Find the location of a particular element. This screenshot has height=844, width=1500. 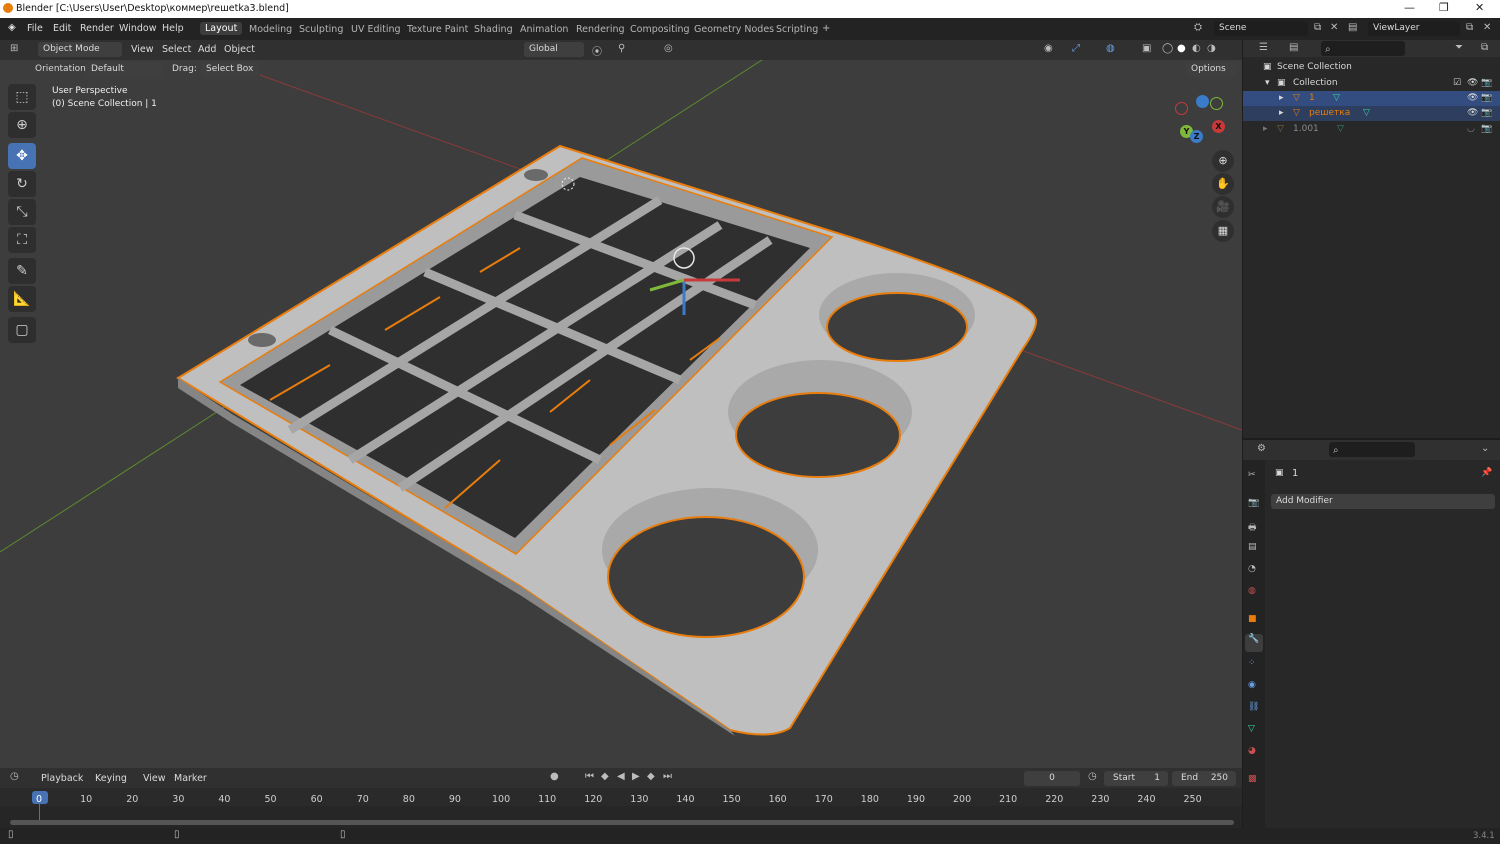

solid-shading-icon: ● is located at coordinates (1181, 48).